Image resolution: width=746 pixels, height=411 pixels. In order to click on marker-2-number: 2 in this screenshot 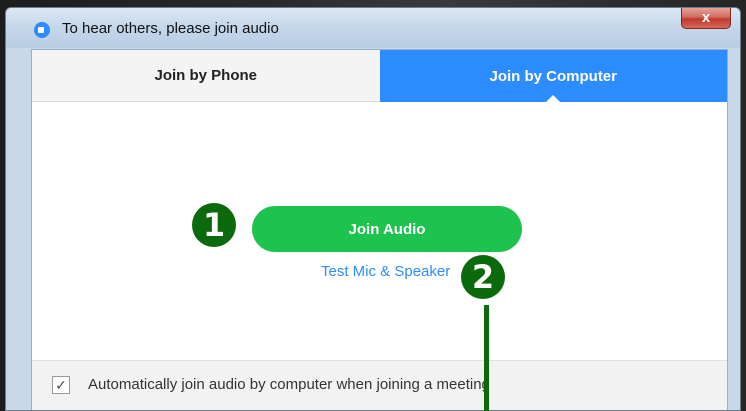, I will do `click(483, 277)`.